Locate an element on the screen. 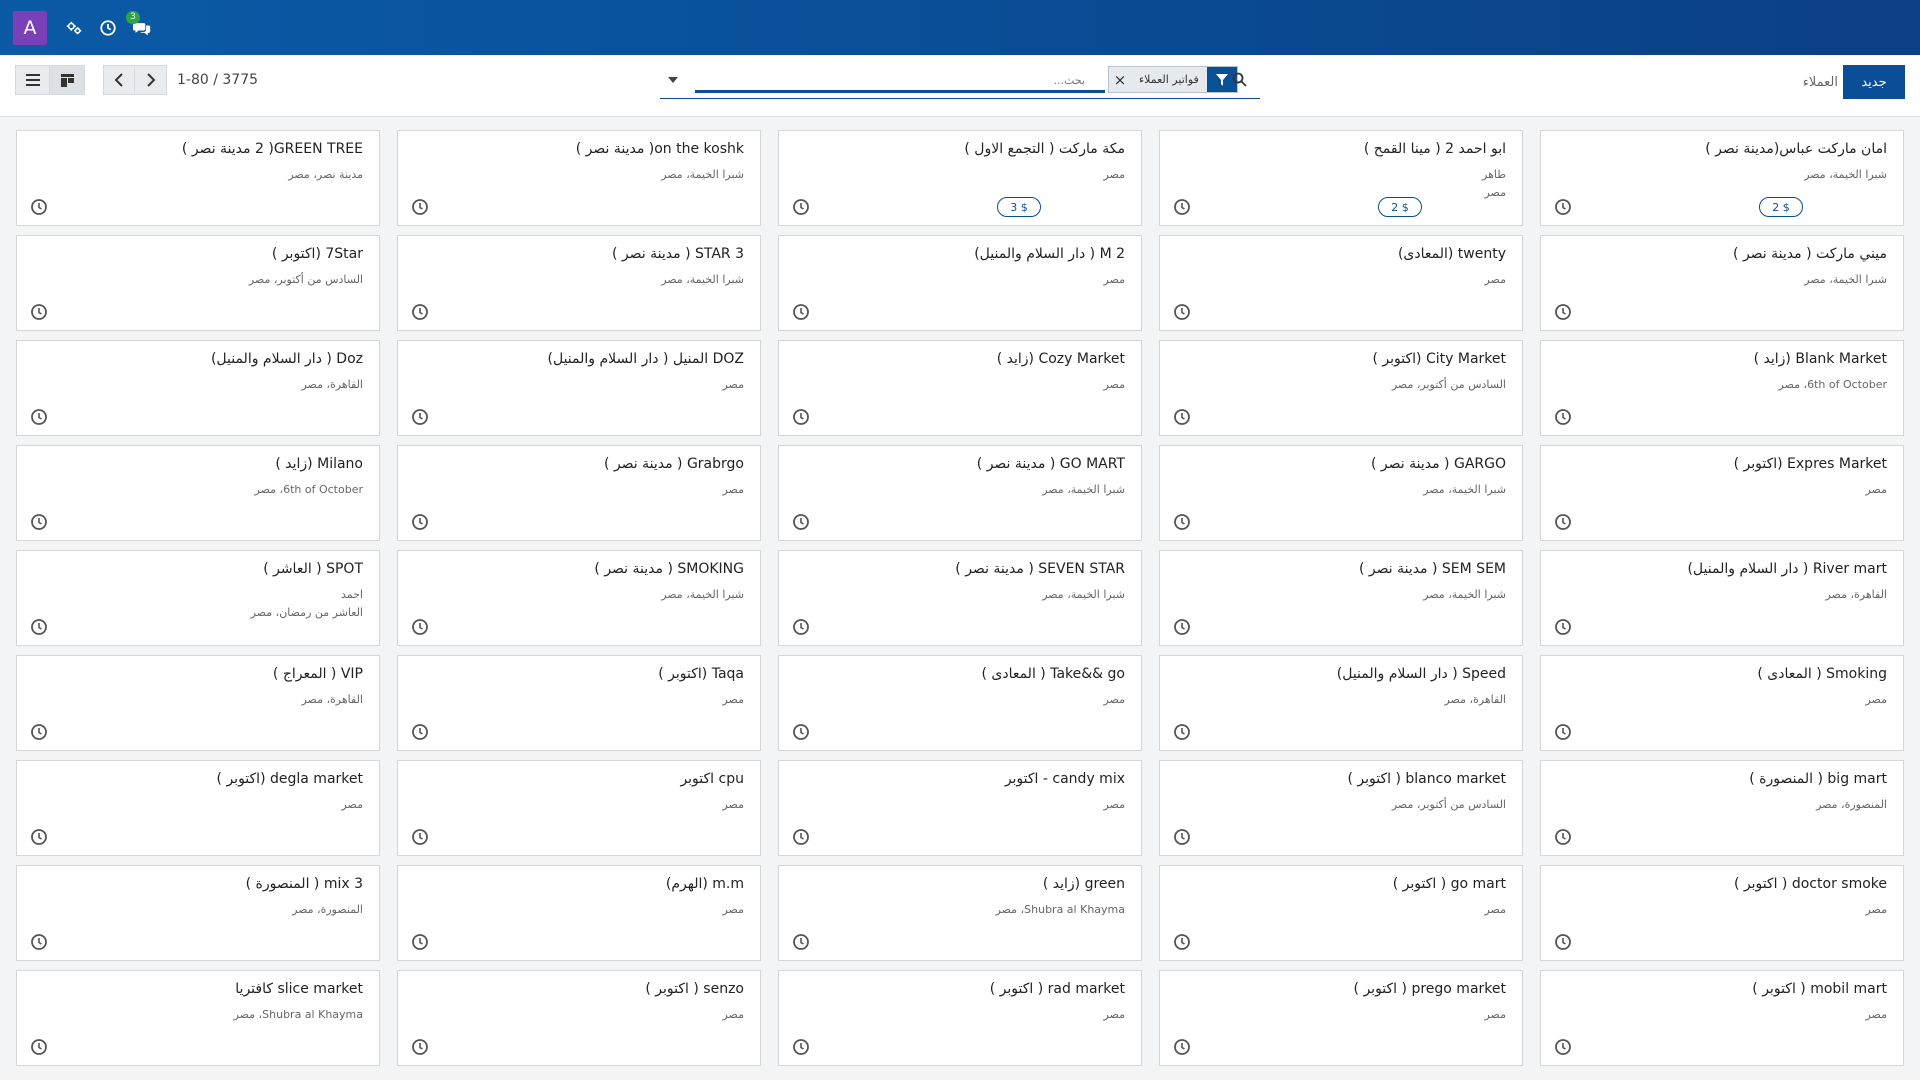 Image resolution: width=1920 pixels, height=1080 pixels. customer-card: SMOKING ( مدينة نصر ) شبرا الخيمة، مصر is located at coordinates (579, 598).